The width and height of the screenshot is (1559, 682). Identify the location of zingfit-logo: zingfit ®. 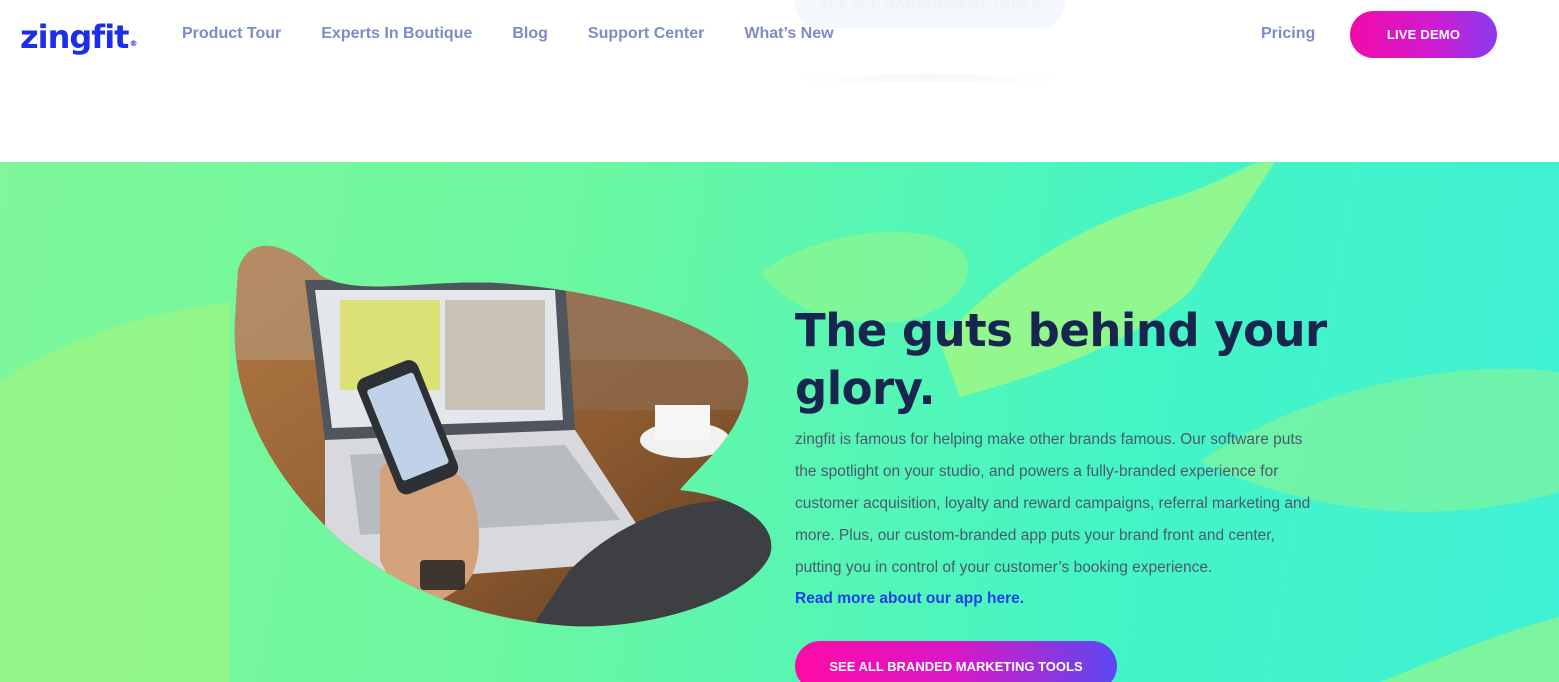
(78, 34).